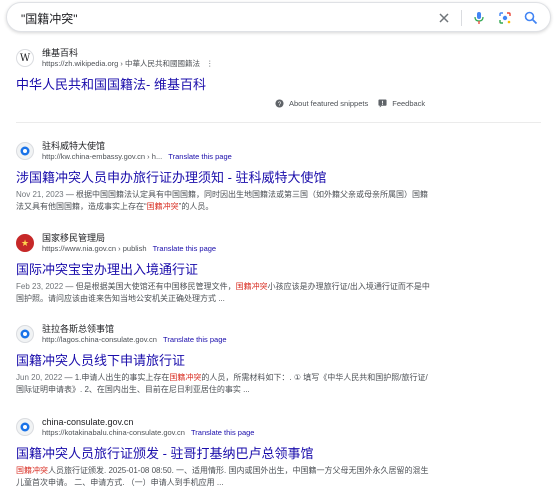 The width and height of the screenshot is (557, 499). Describe the element at coordinates (276, 178) in the screenshot. I see `result-title-link: 涉国籍冲突人员申办旅行证办理须知 - 驻科威特大使馆` at that location.